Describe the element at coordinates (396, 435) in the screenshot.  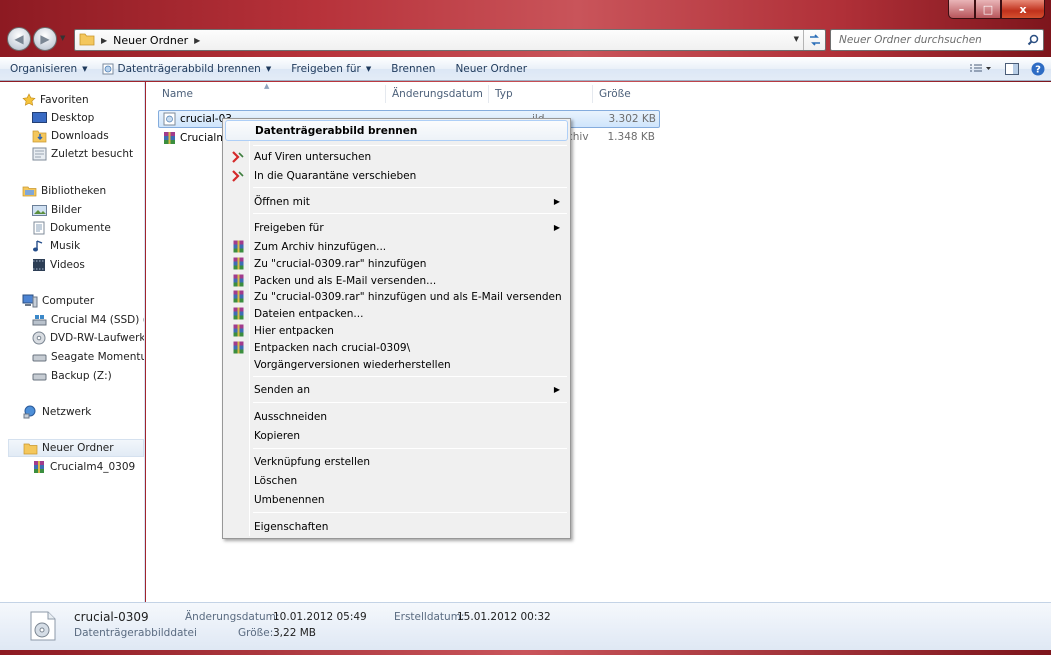
I see `menu-item-copy: Kopieren` at that location.